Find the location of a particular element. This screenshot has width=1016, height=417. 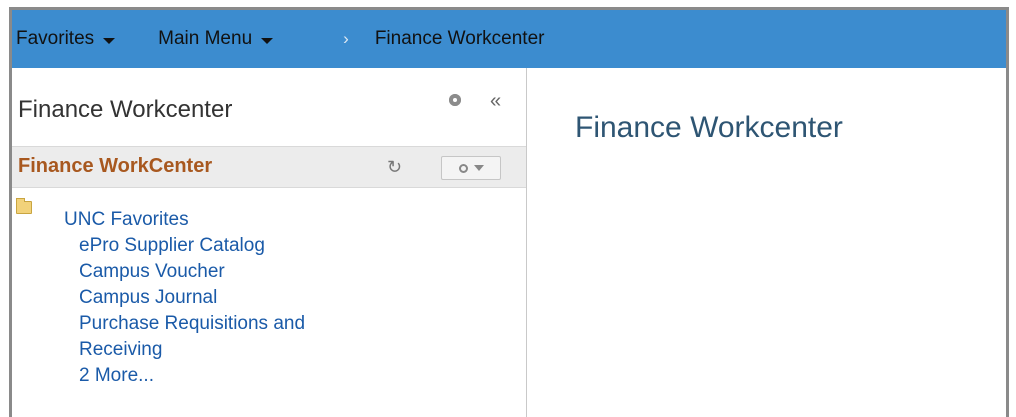

list-item: Receiving is located at coordinates (120, 350).